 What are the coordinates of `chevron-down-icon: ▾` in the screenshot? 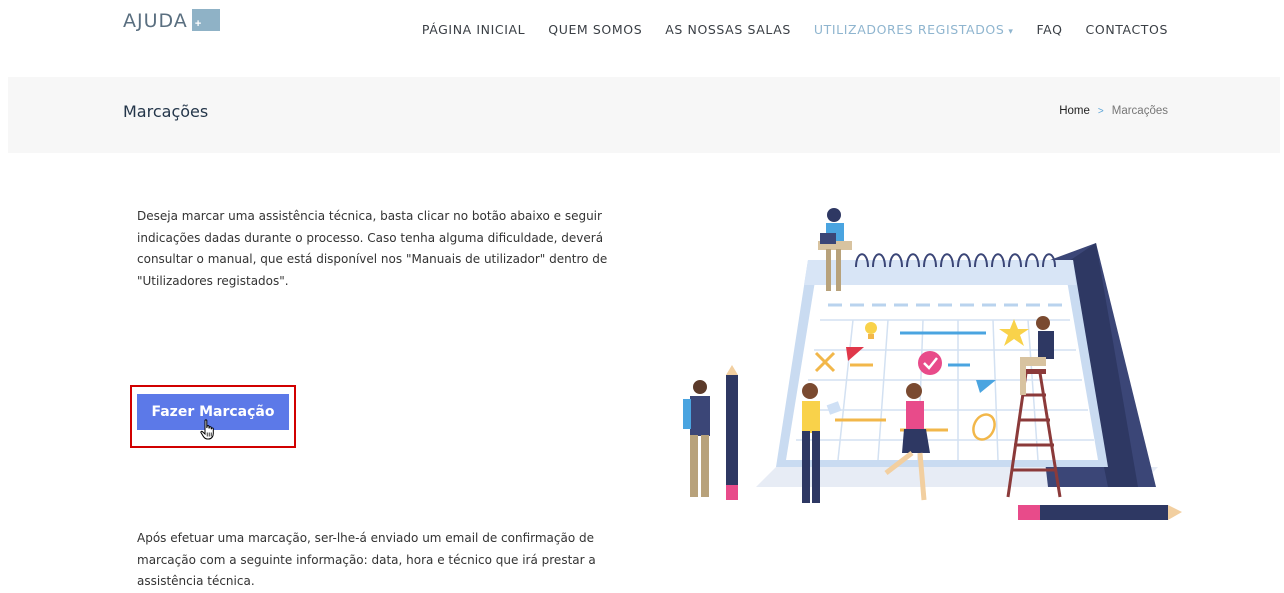 It's located at (1011, 32).